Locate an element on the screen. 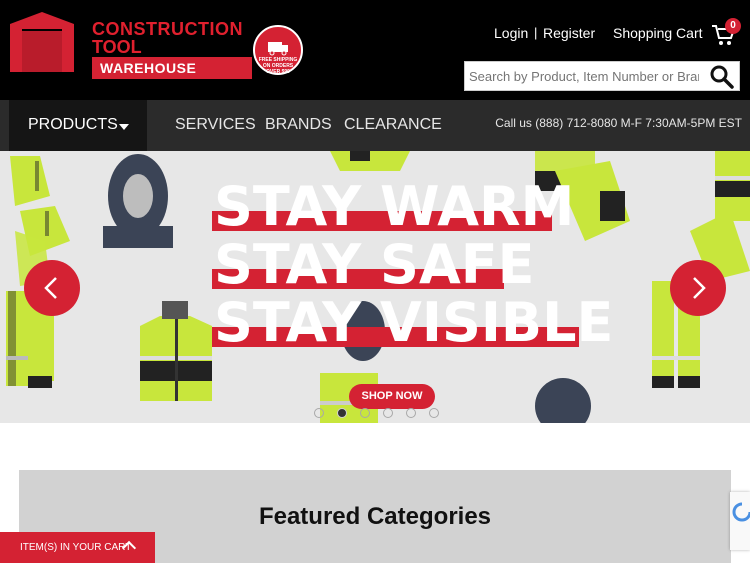 The width and height of the screenshot is (750, 563). nav-products-menu: PRODUCTS is located at coordinates (78, 125).